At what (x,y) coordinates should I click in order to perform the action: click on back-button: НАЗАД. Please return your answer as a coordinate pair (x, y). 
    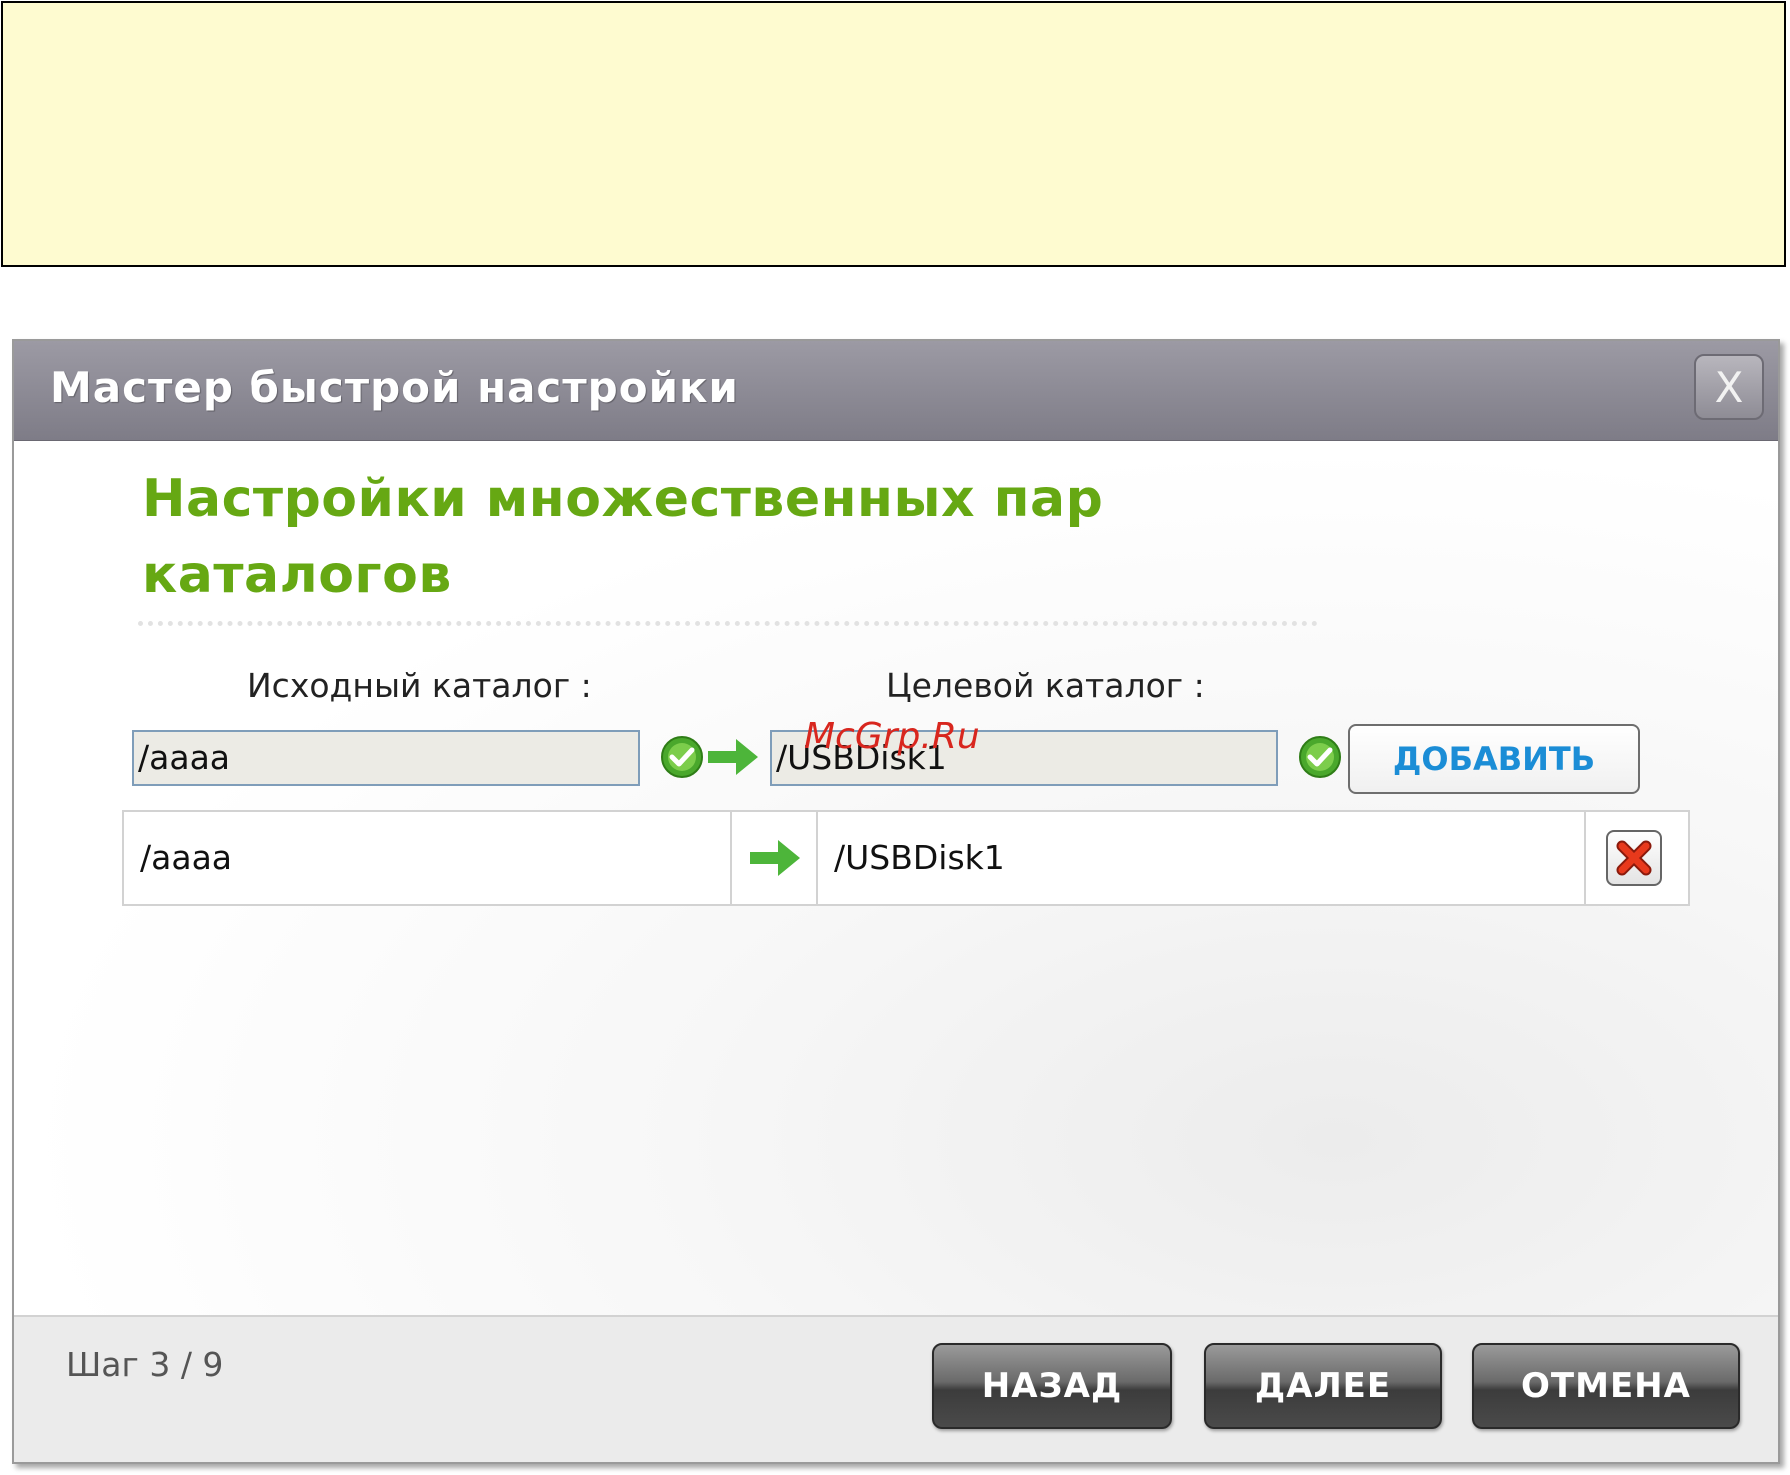
    Looking at the image, I should click on (1052, 1386).